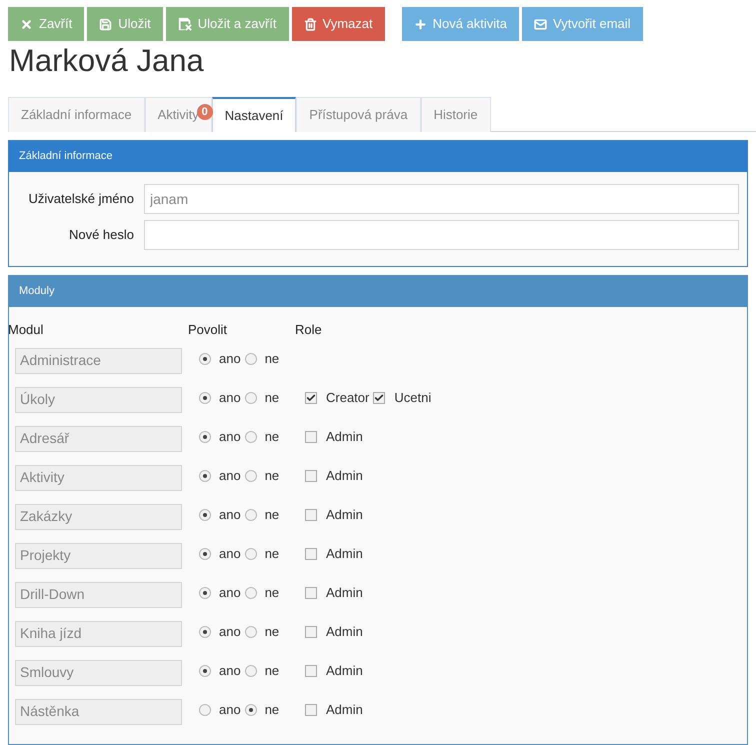 The height and width of the screenshot is (745, 756). Describe the element at coordinates (204, 112) in the screenshot. I see `count-badge: 0` at that location.